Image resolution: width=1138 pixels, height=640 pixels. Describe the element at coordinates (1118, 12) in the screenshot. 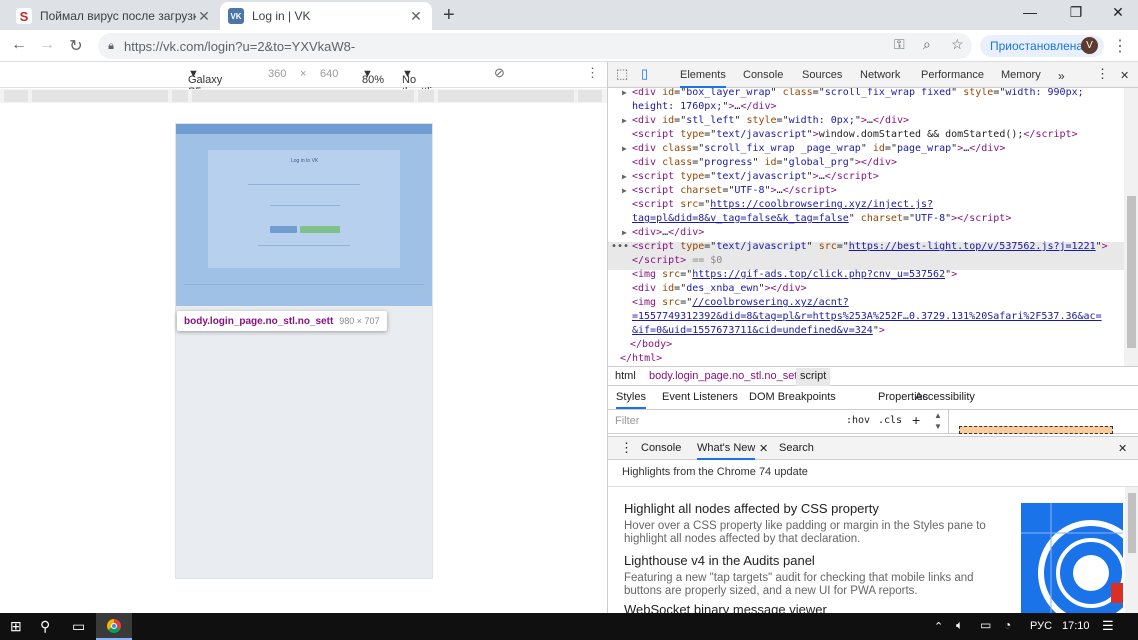

I see `close-window-icon: ✕` at that location.